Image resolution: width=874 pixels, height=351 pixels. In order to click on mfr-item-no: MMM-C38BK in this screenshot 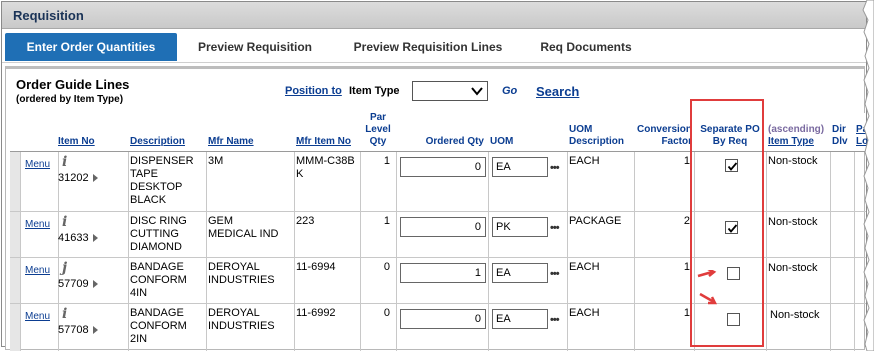, I will do `click(325, 167)`.